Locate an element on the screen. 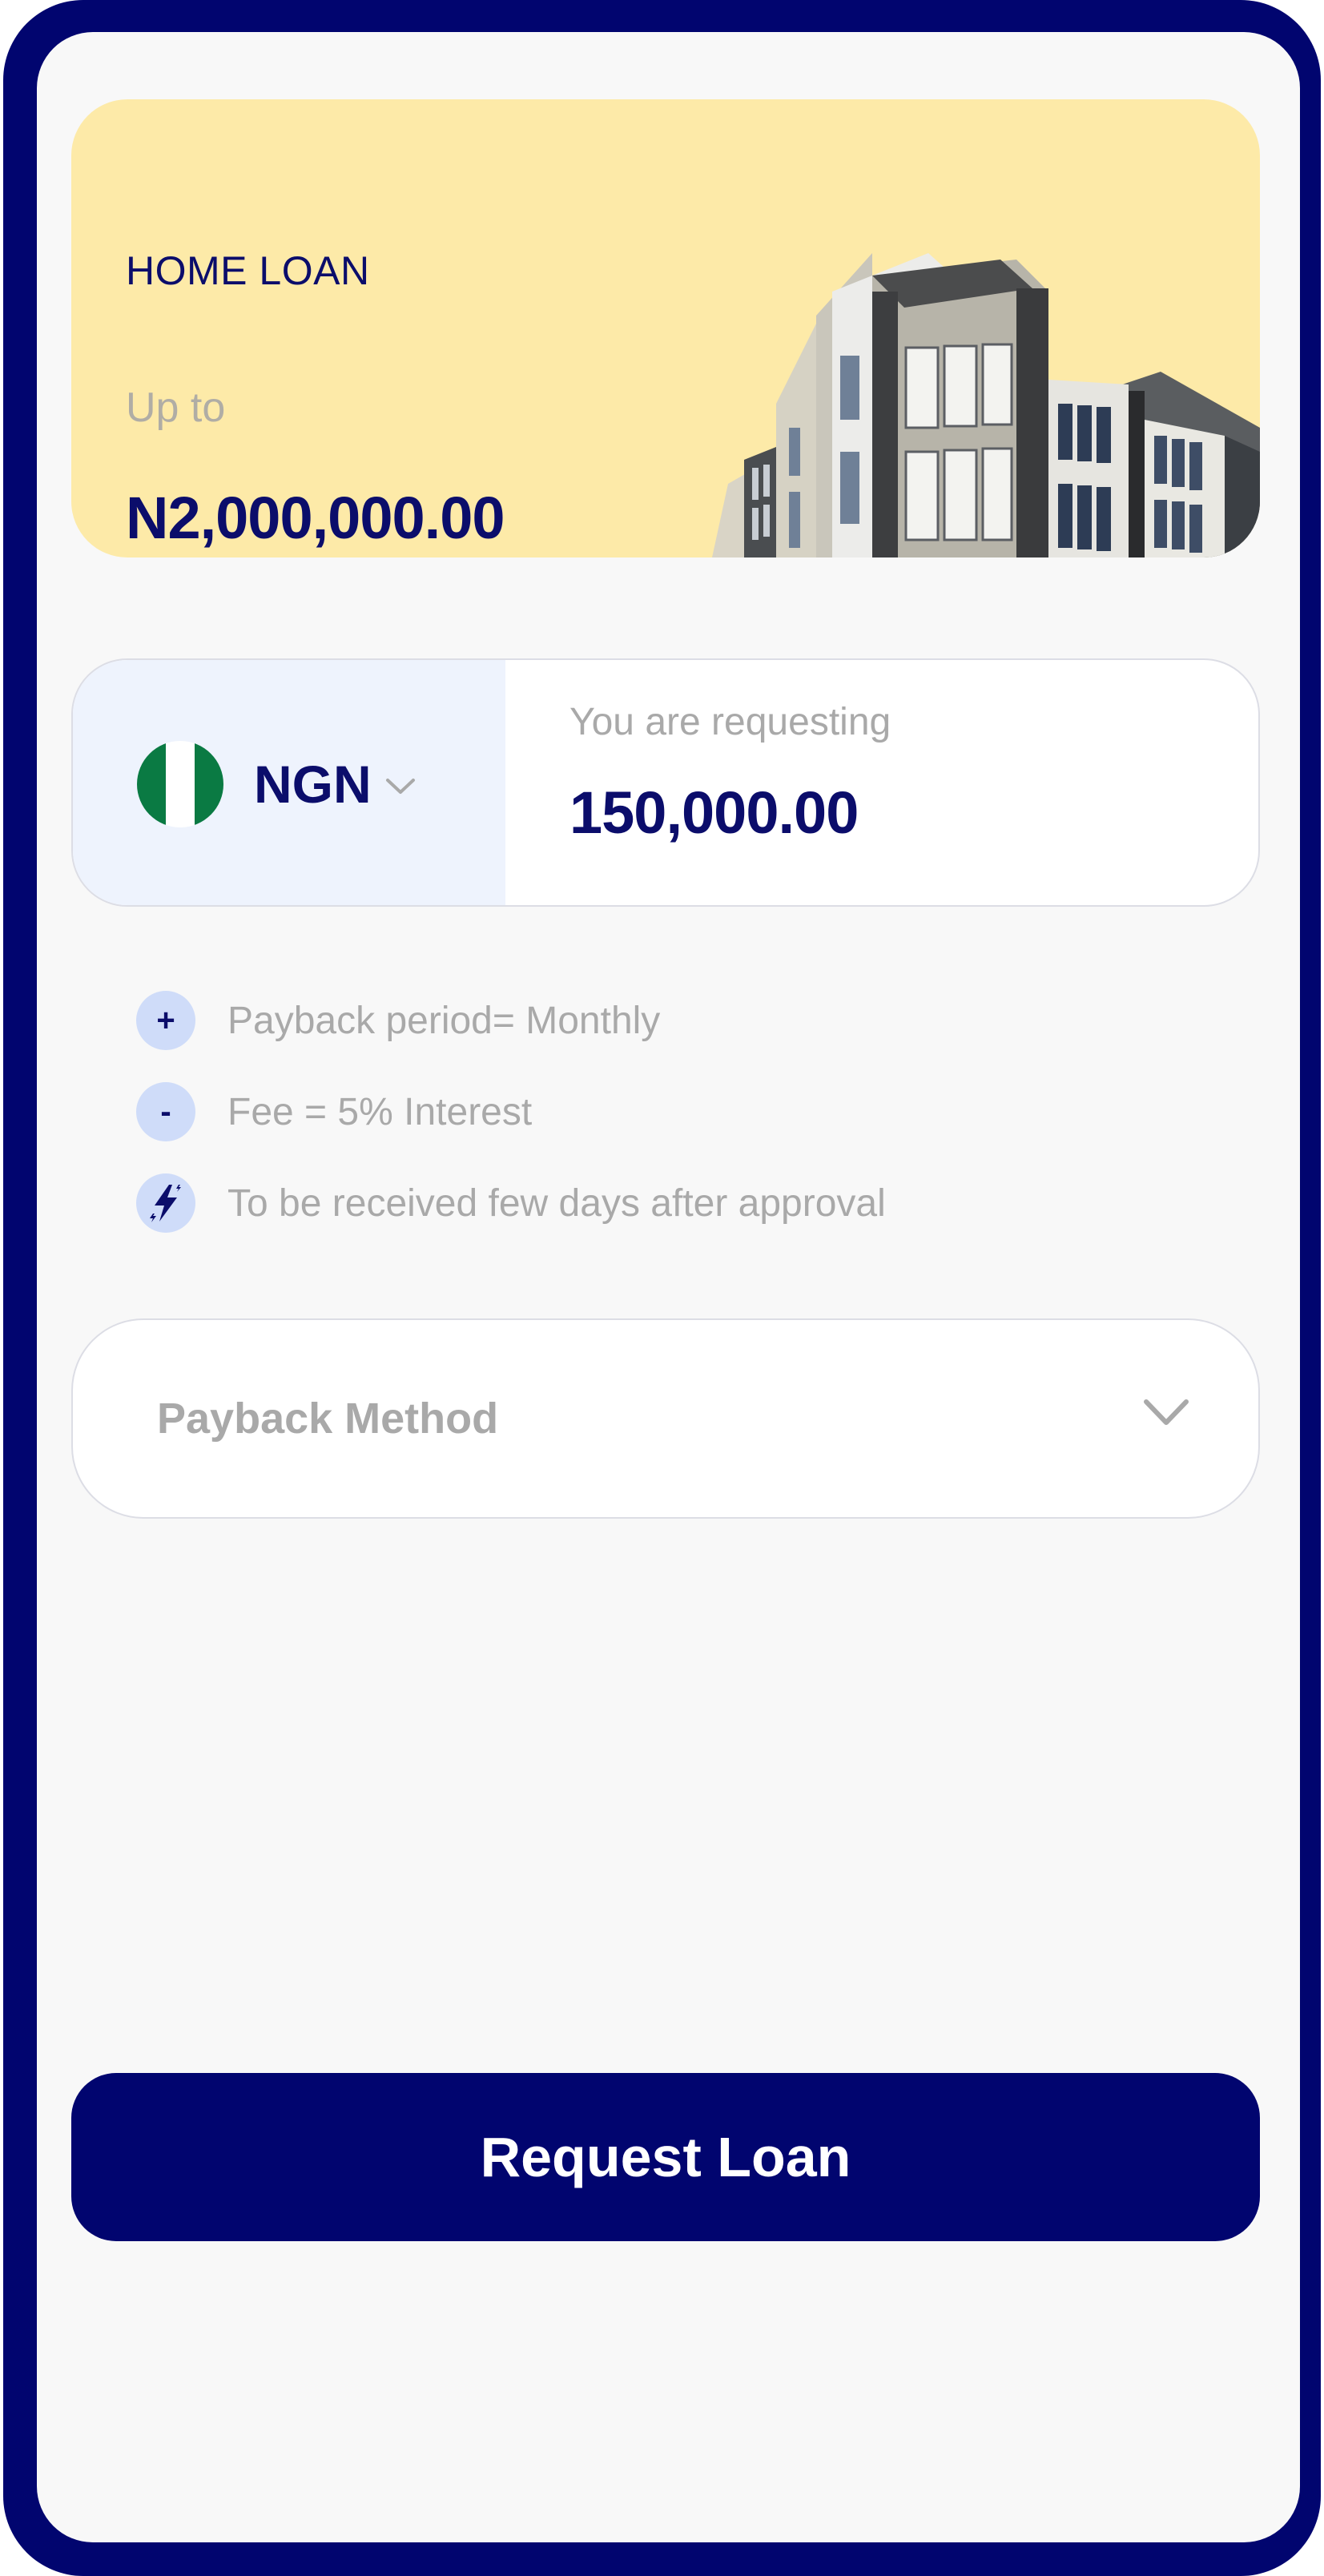  requested-amount: 150,000.00 is located at coordinates (714, 813).